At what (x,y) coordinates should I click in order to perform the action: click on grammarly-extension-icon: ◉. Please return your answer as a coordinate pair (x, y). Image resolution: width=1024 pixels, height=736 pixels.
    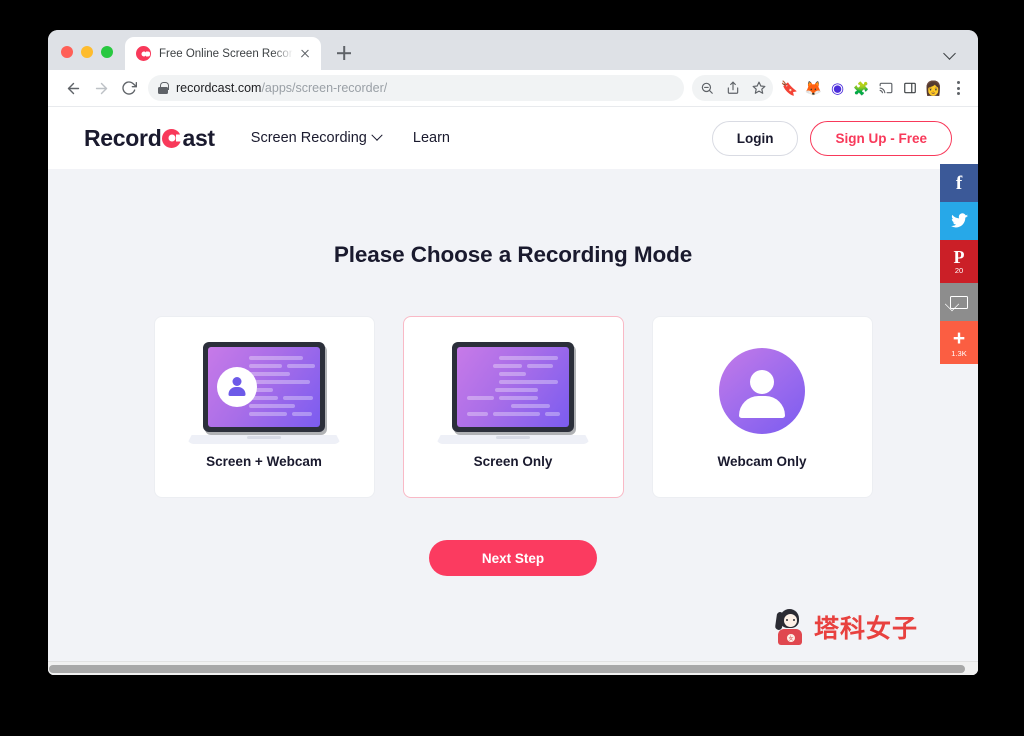
    Looking at the image, I should click on (837, 88).